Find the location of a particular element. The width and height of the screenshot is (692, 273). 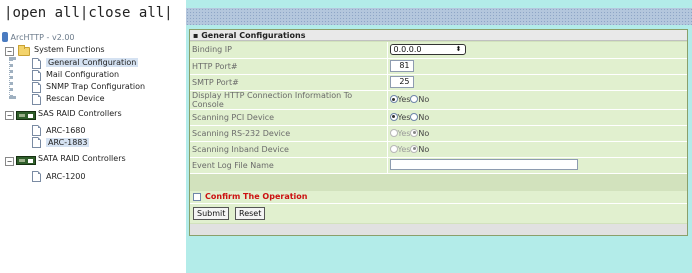

tree-item-general-configuration: General Configuration is located at coordinates (92, 62).